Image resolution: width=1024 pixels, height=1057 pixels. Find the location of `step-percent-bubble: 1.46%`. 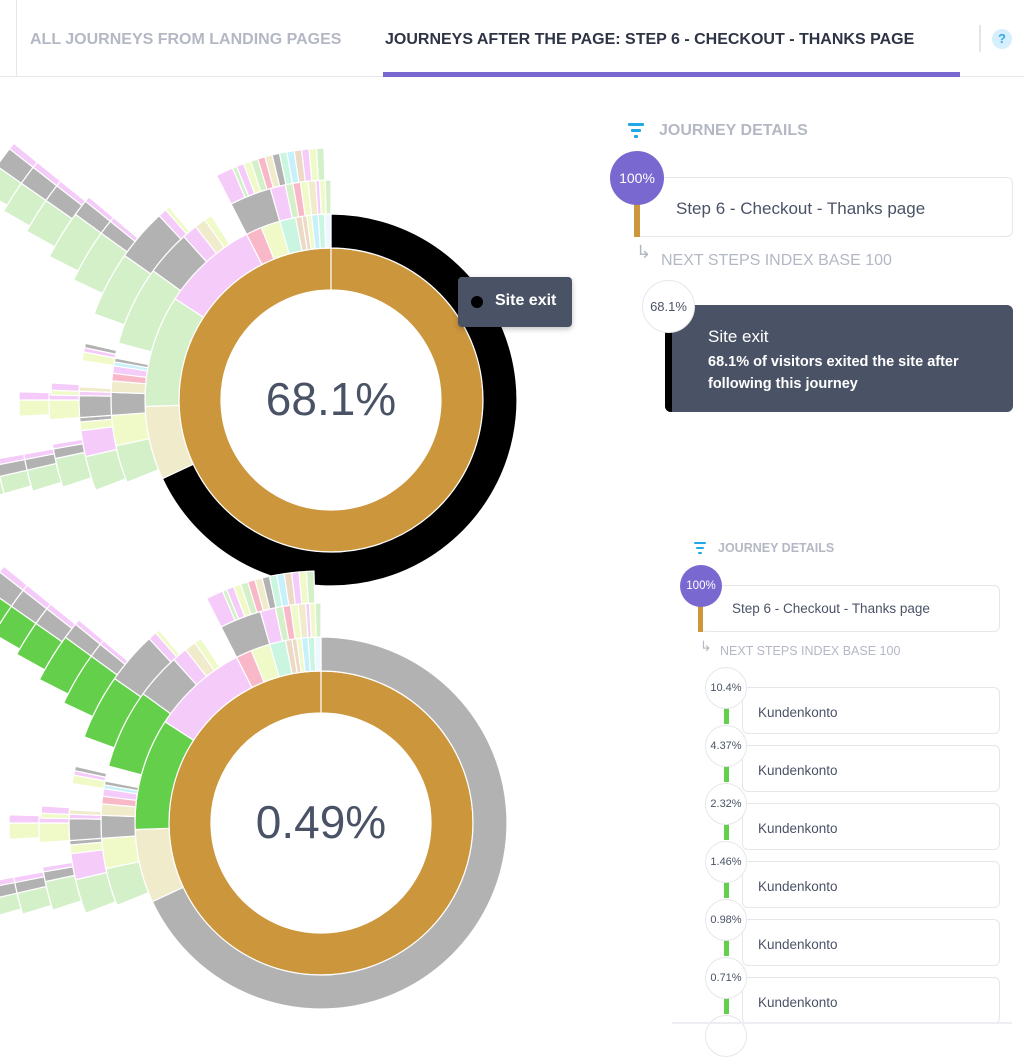

step-percent-bubble: 1.46% is located at coordinates (726, 862).